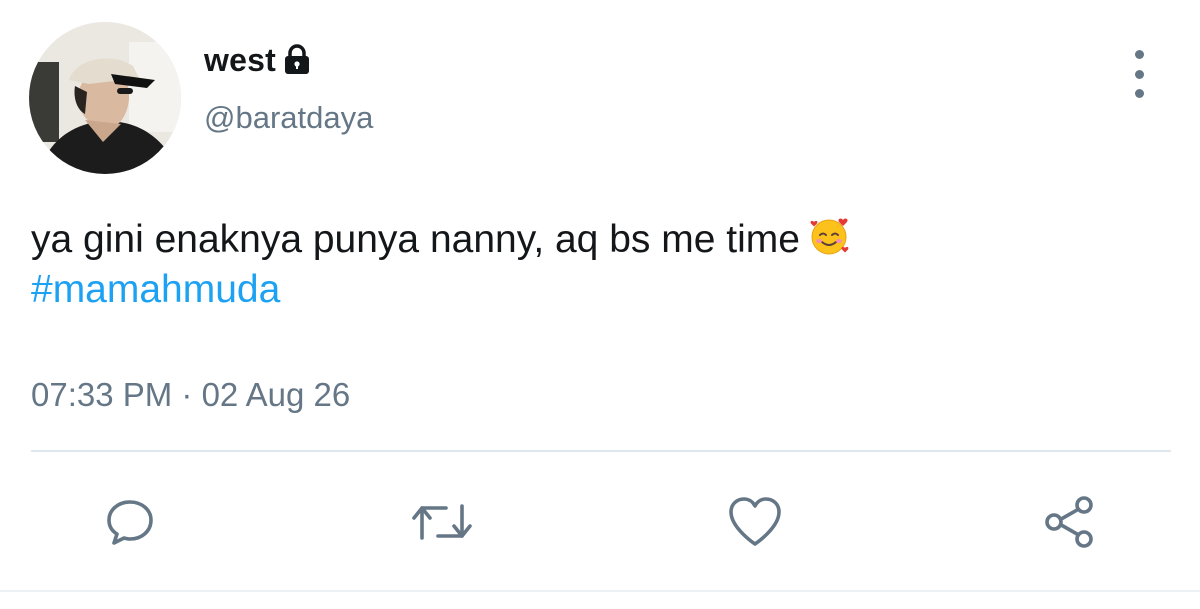 This screenshot has height=609, width=1200. What do you see at coordinates (190, 395) in the screenshot?
I see `tweet-timestamp: 07:33 PM · 02 Aug 26` at bounding box center [190, 395].